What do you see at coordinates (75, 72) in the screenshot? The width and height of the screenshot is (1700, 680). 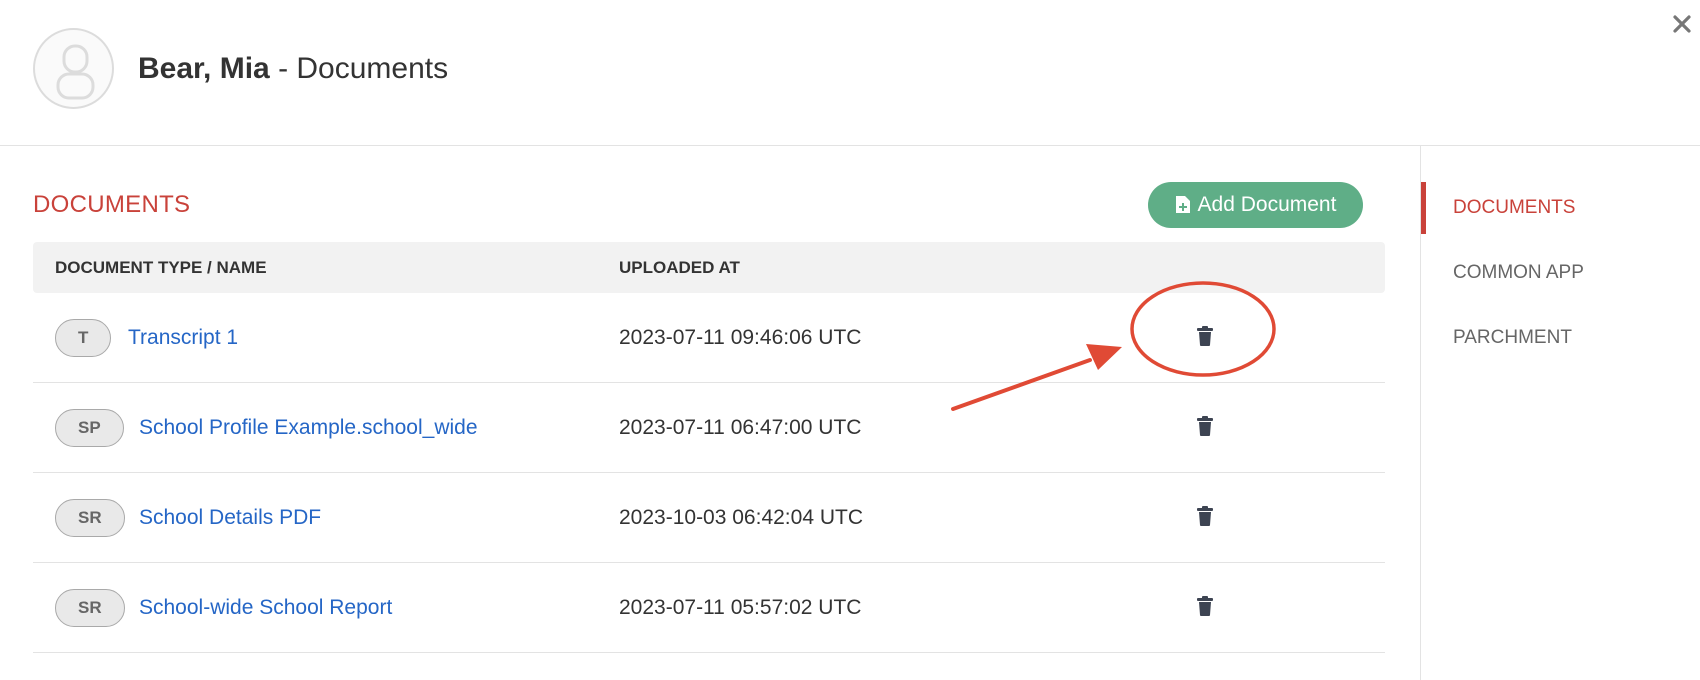 I see `user-placeholder-icon` at bounding box center [75, 72].